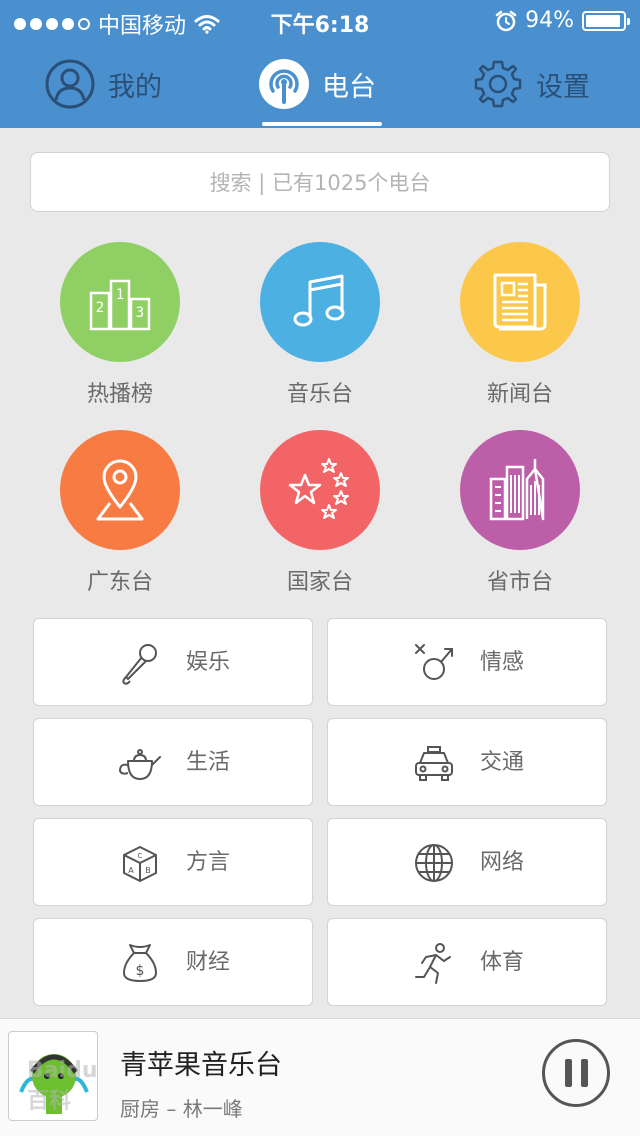  I want to click on svg-text: A, so click(131, 870).